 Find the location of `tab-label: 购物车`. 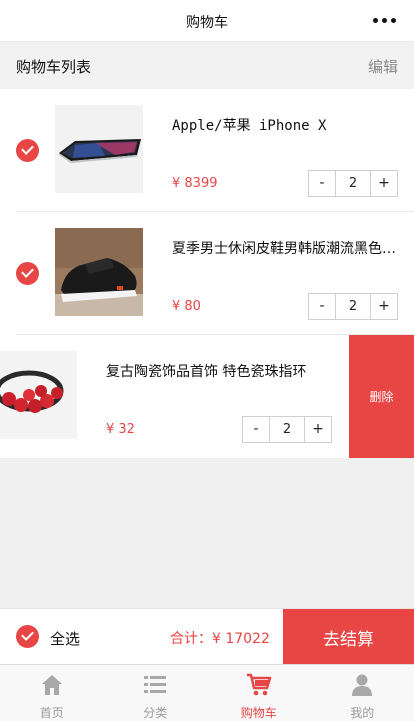

tab-label: 购物车 is located at coordinates (258, 713).